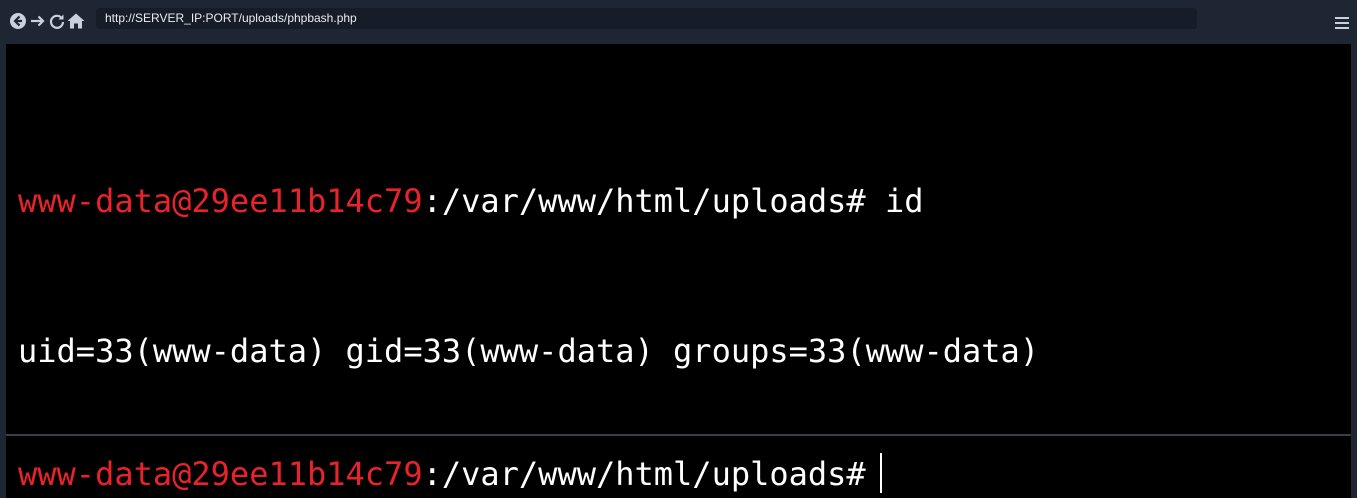  What do you see at coordinates (57, 21) in the screenshot?
I see `reload-icon` at bounding box center [57, 21].